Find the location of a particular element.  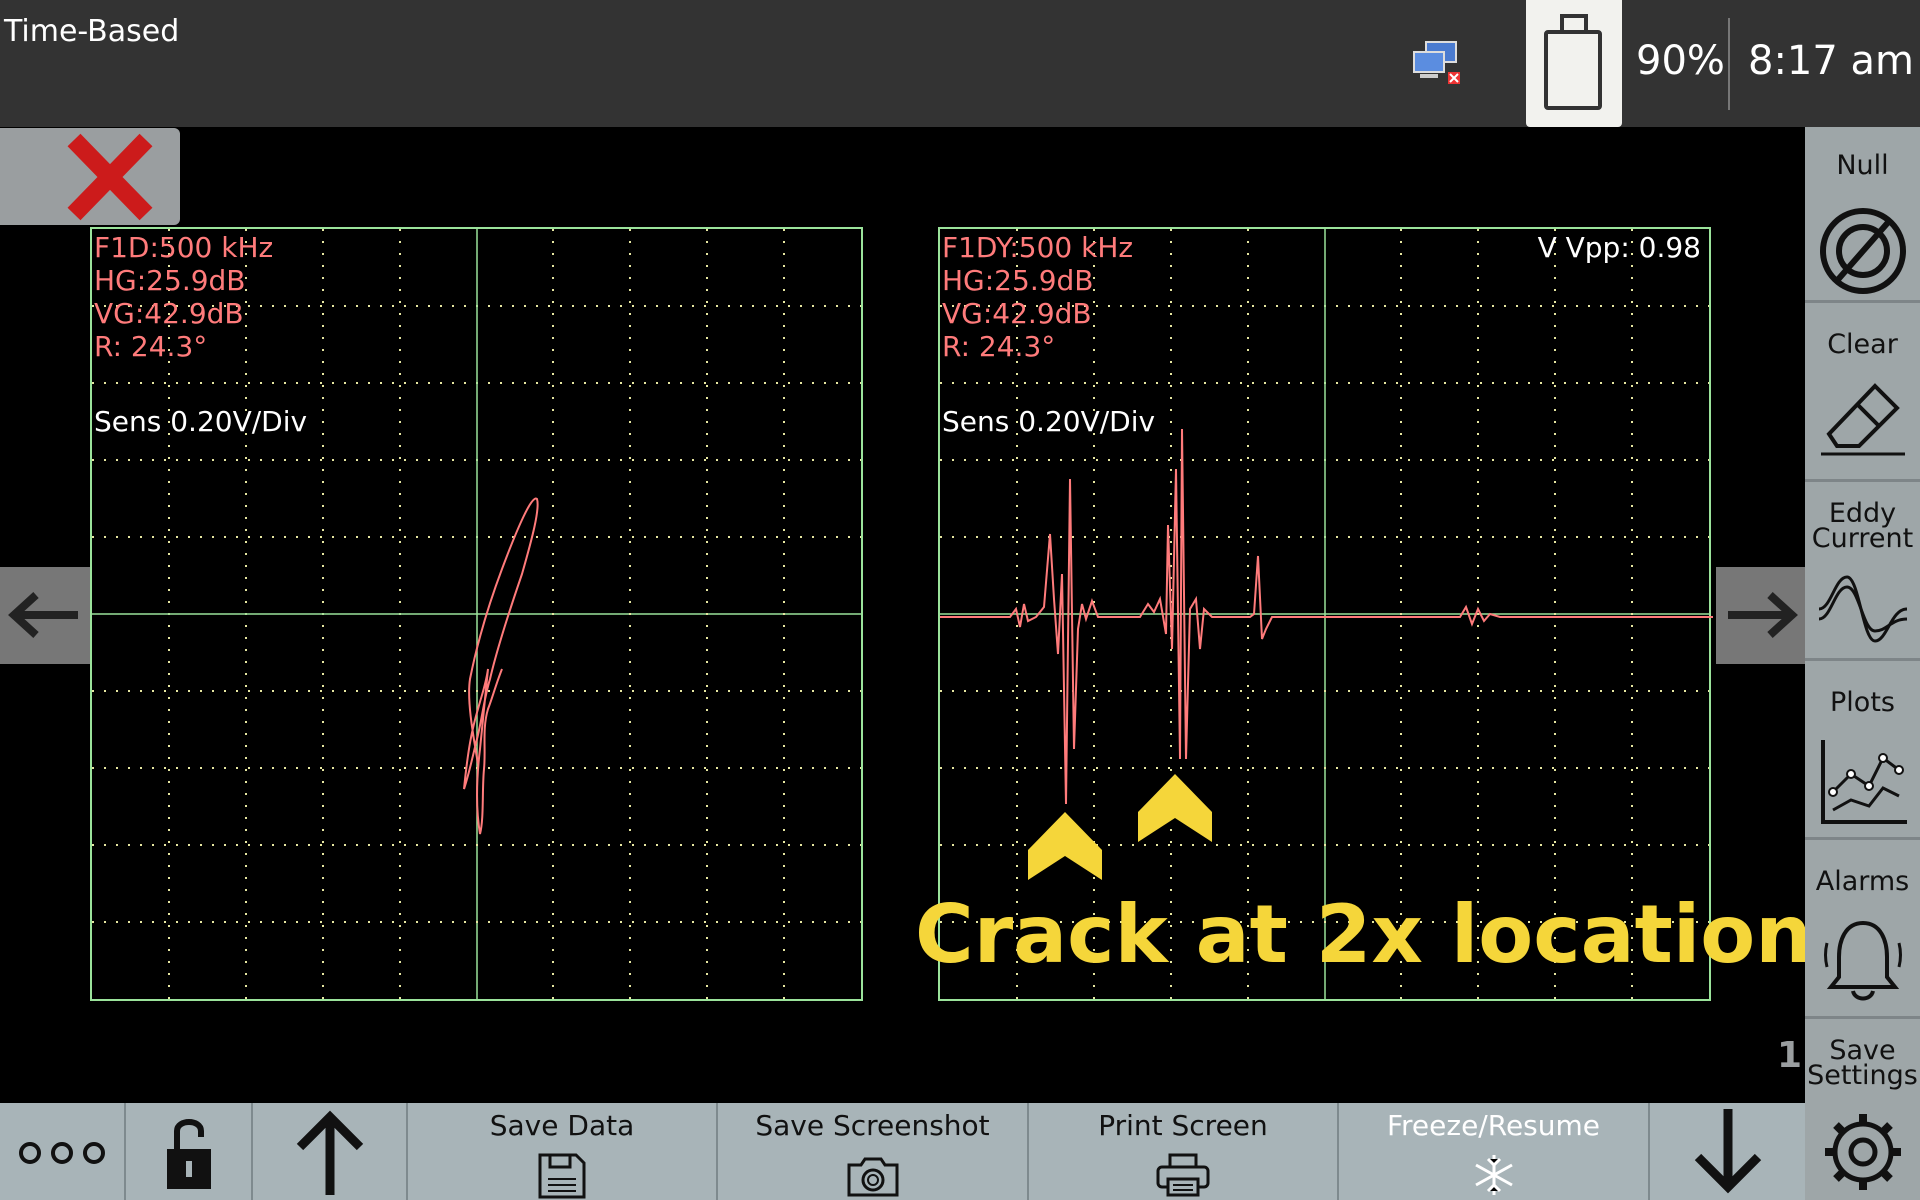

up-arrow-icon is located at coordinates (329, 1152).